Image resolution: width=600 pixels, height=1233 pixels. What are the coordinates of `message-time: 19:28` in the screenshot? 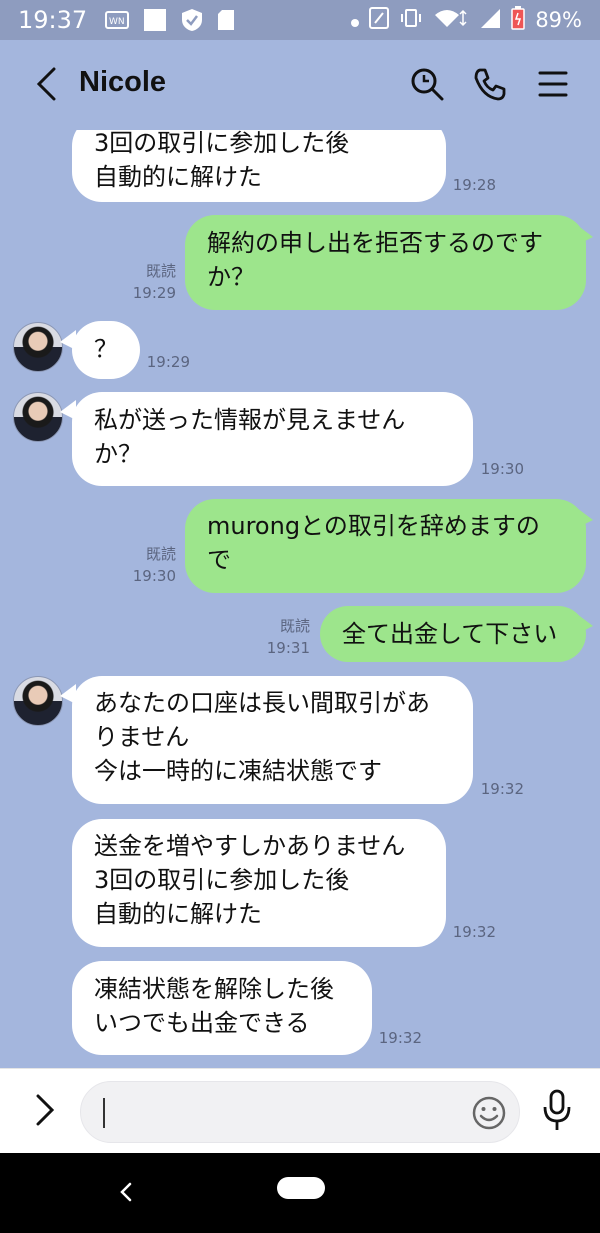 It's located at (474, 185).